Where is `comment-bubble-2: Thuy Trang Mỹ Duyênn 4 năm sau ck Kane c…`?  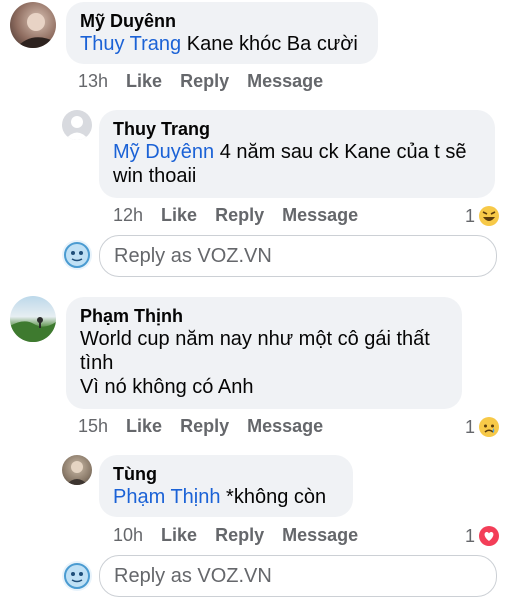
comment-bubble-2: Thuy Trang Mỹ Duyênn 4 năm sau ck Kane c… is located at coordinates (297, 154).